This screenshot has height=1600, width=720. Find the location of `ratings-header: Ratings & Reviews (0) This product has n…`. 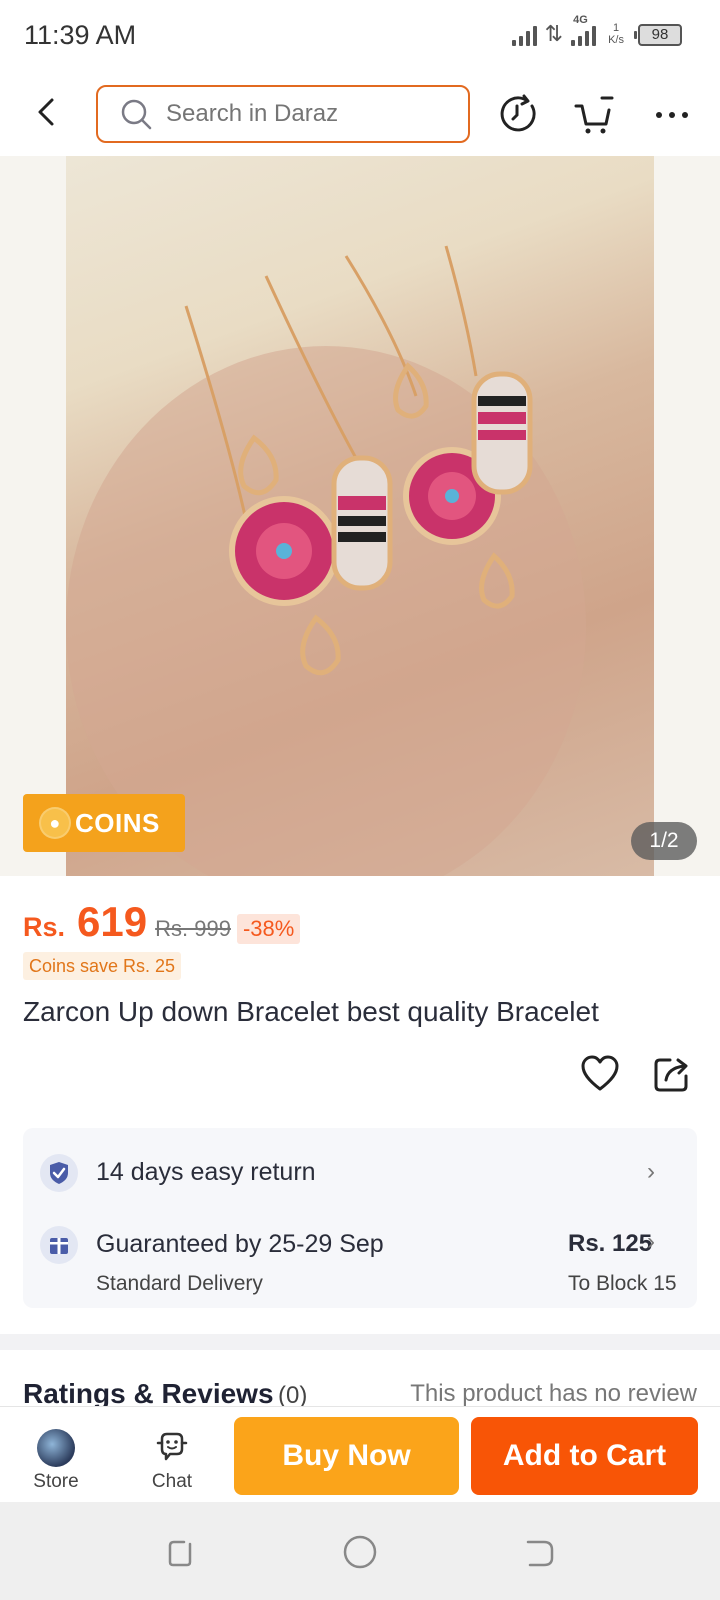

ratings-header: Ratings & Reviews (0) This product has n… is located at coordinates (360, 1393).